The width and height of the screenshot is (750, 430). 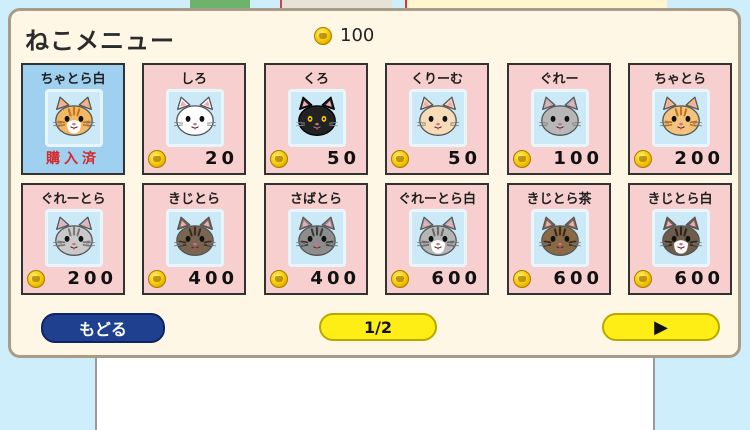 I want to click on cat-card: くろ 50, so click(x=316, y=119).